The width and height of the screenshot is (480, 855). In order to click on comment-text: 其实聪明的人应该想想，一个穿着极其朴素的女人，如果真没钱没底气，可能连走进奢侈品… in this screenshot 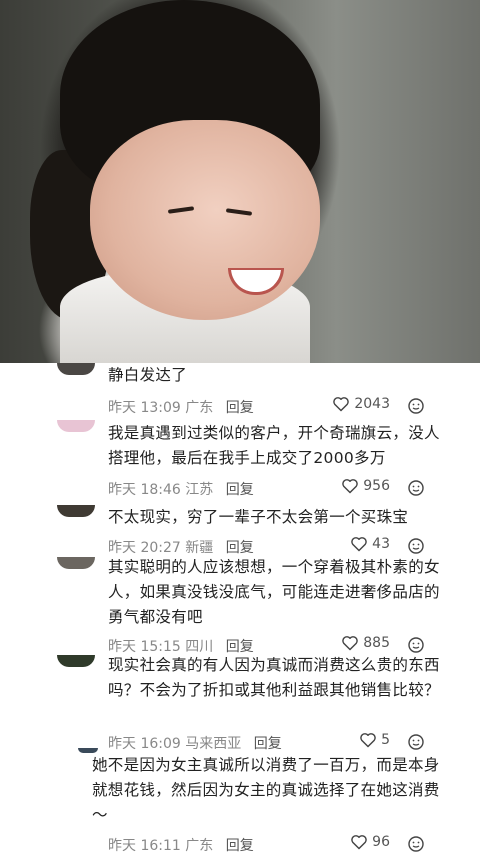, I will do `click(274, 592)`.